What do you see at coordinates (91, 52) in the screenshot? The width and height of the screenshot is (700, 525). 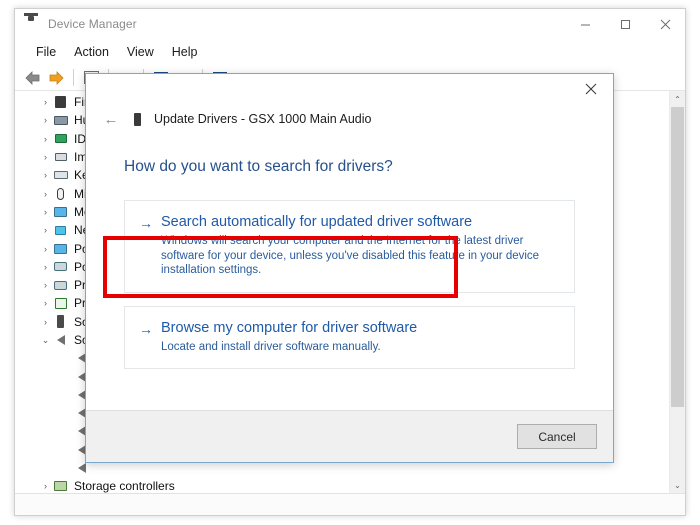 I see `menu-item-action: Action` at bounding box center [91, 52].